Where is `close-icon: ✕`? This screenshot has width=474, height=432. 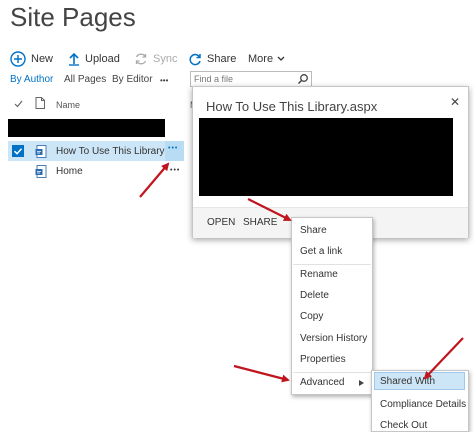 close-icon: ✕ is located at coordinates (455, 102).